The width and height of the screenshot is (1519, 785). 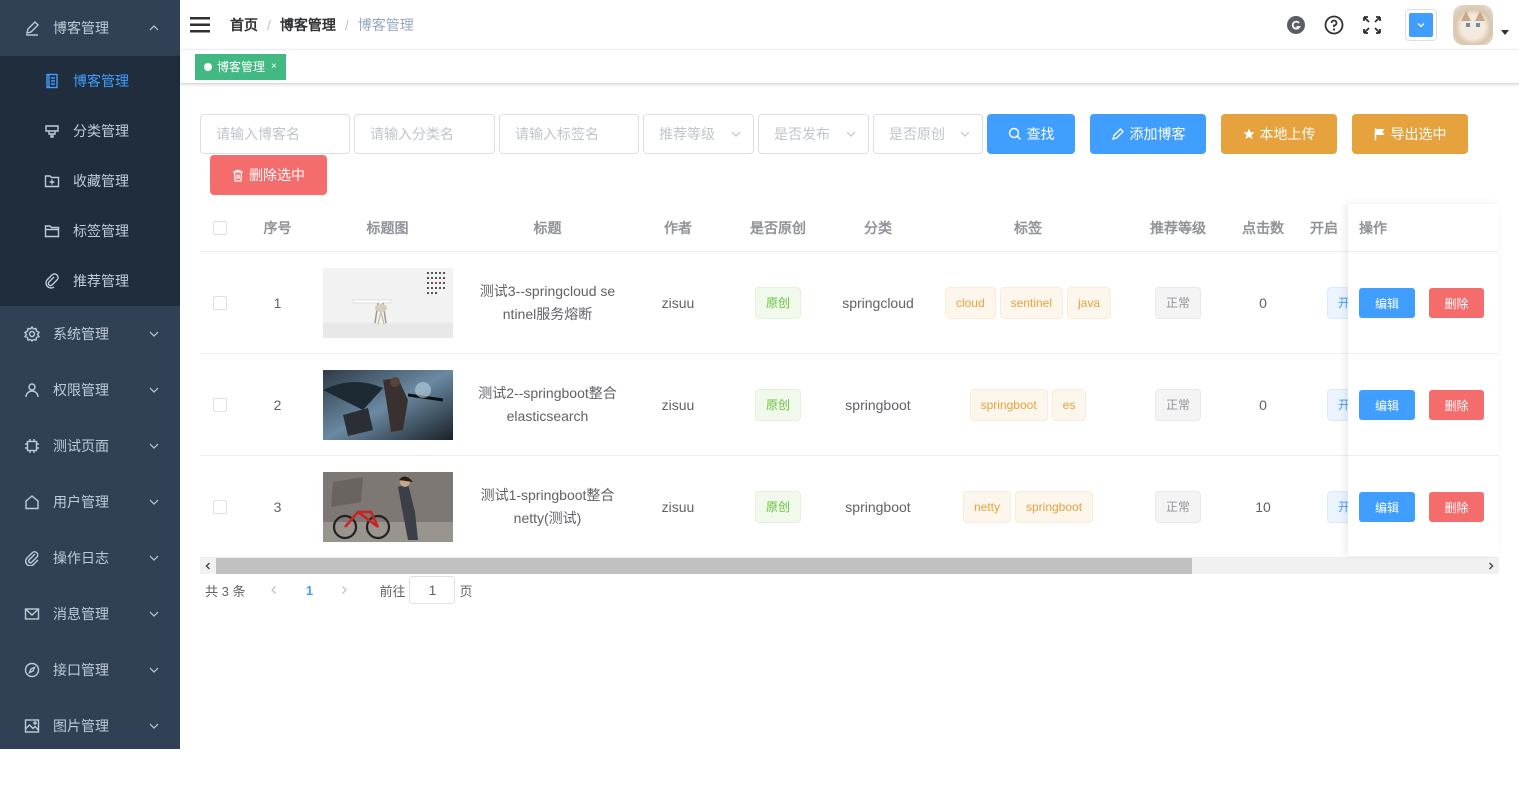 I want to click on question-icon, so click(x=1334, y=25).